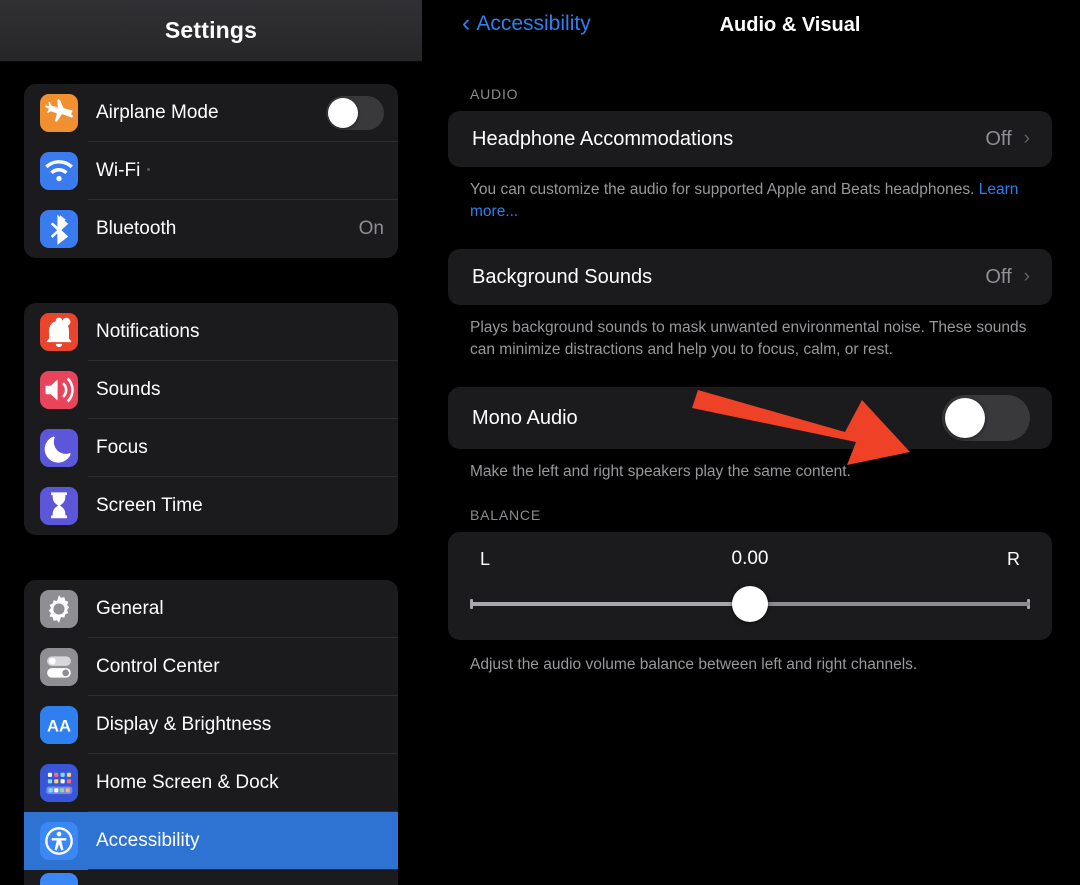  I want to click on row-background-sounds: Background Sounds Off ›, so click(750, 277).